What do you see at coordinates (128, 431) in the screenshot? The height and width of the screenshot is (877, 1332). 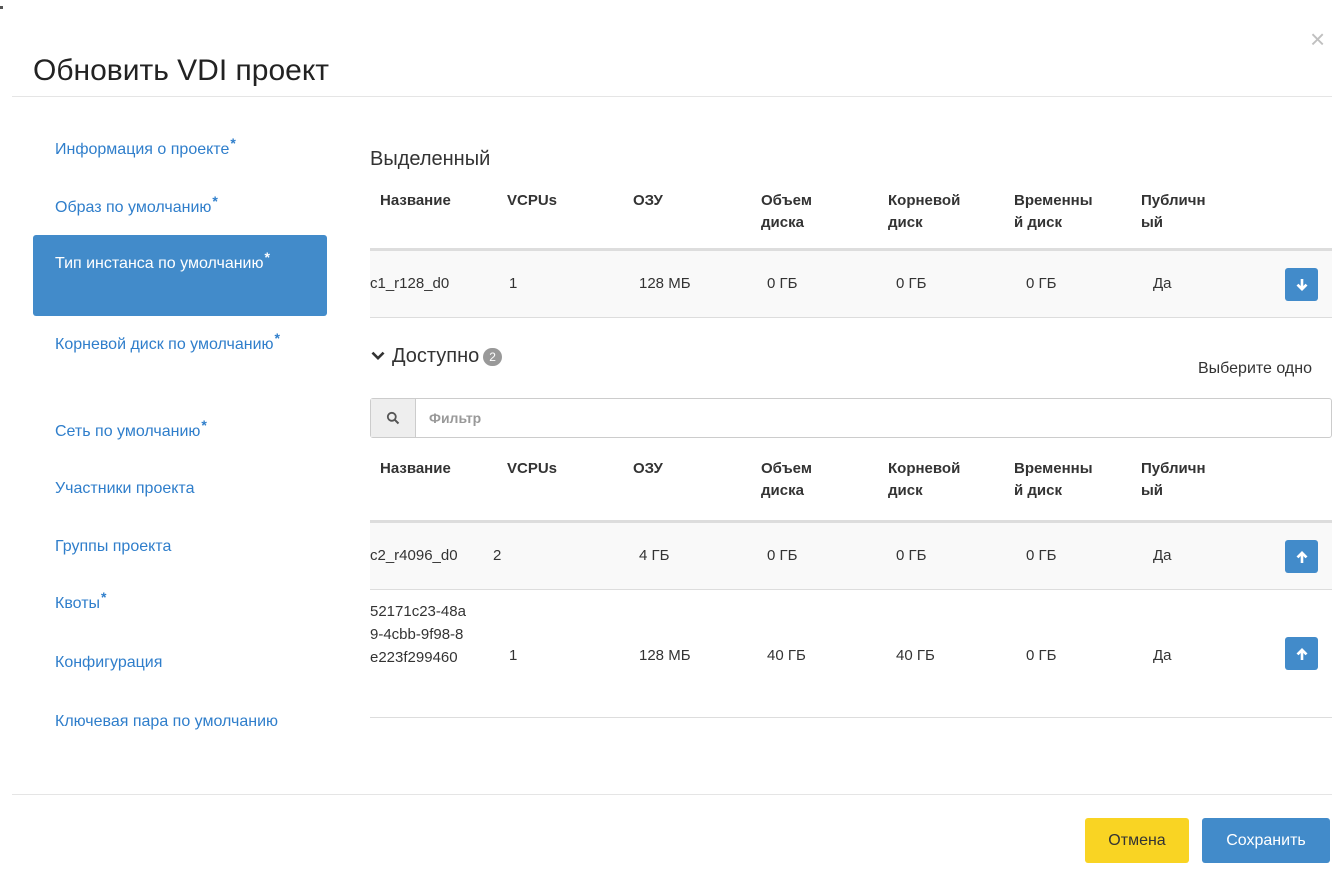 I see `nav-item-label: Сеть по умолчанию` at bounding box center [128, 431].